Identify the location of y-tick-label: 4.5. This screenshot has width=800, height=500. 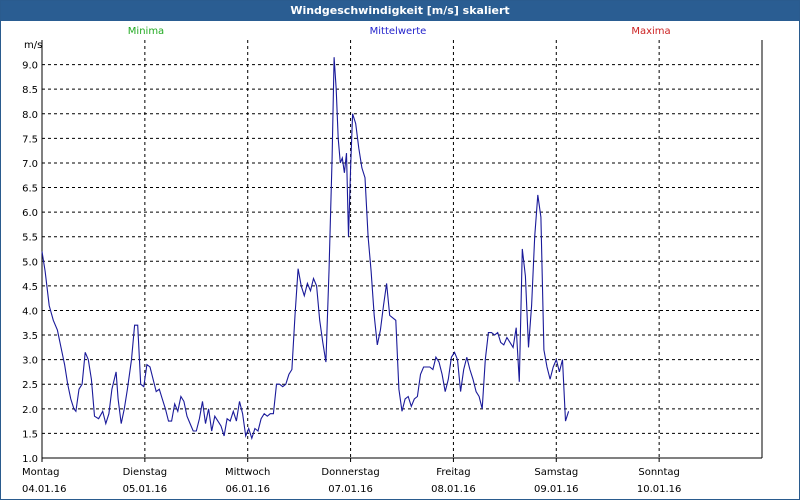
(30, 287).